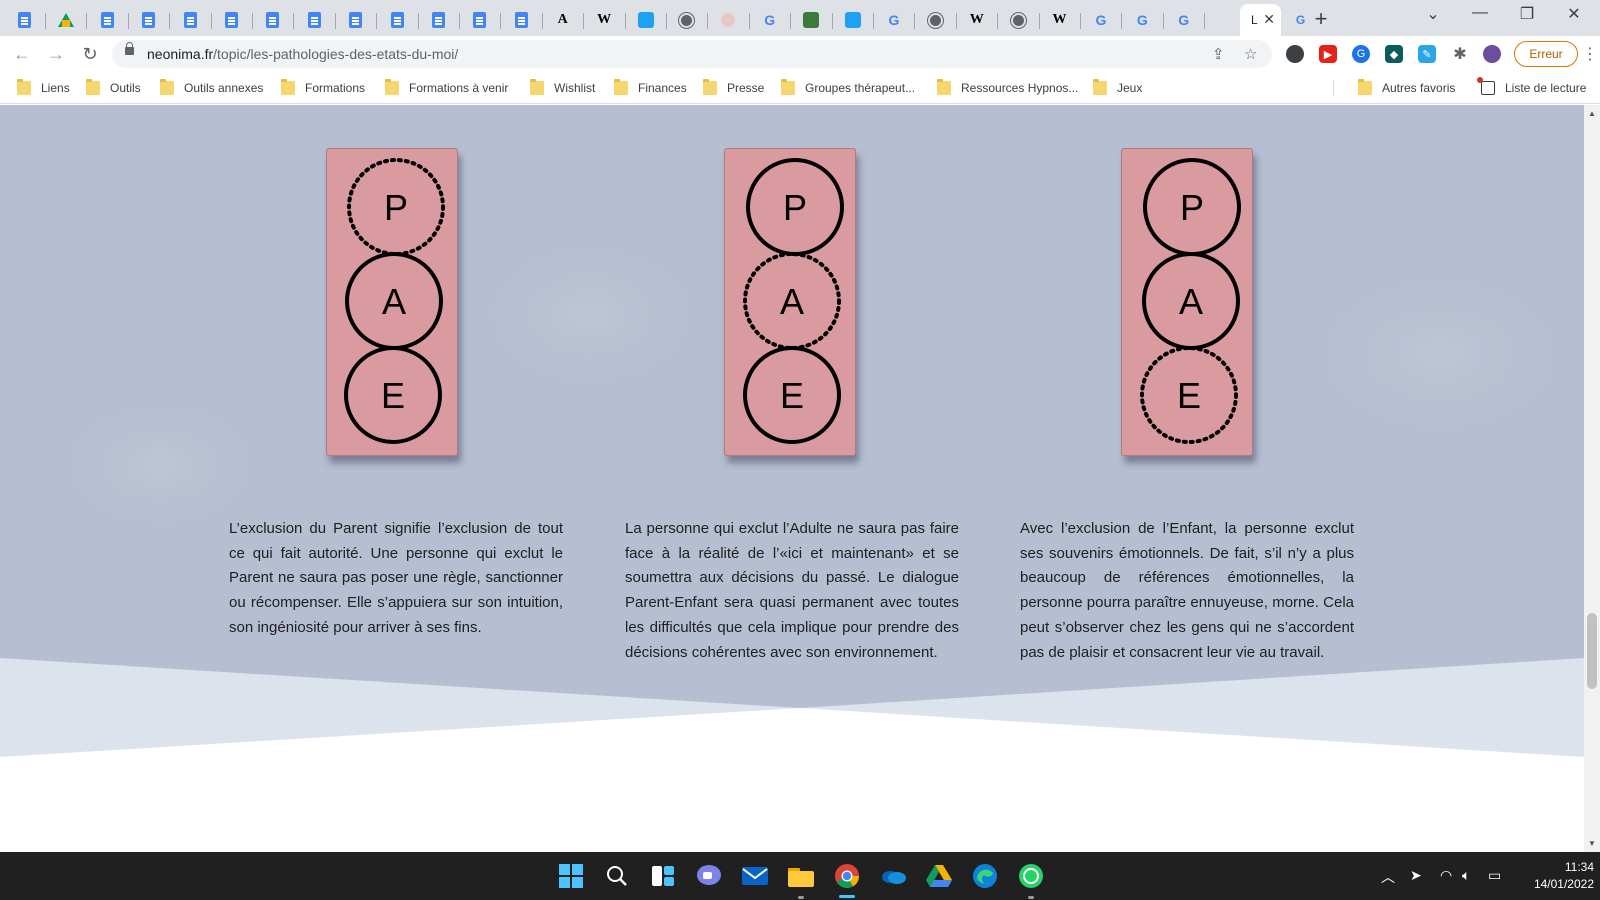  I want to click on widgets-icon, so click(663, 876).